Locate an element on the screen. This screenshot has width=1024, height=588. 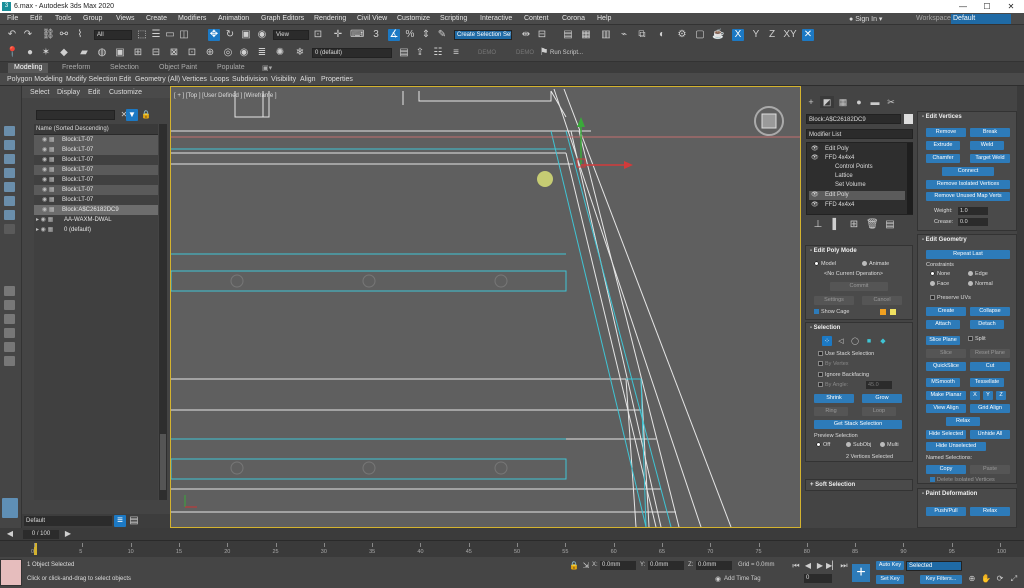
schematic-view-icon: ⧉ is located at coordinates (642, 35).